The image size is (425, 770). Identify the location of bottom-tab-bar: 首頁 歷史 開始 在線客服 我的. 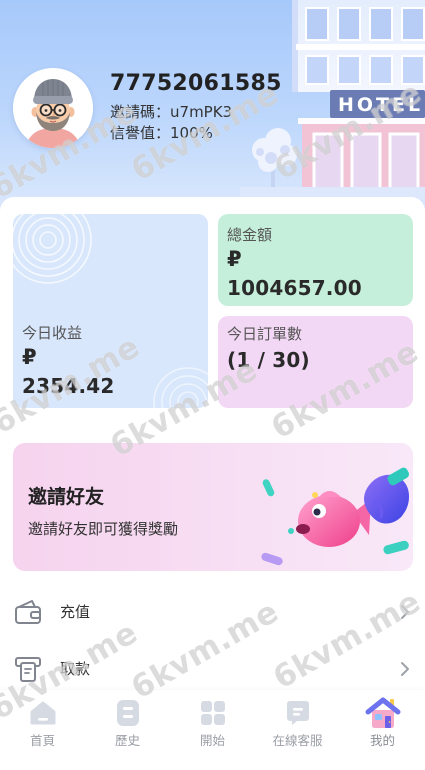
(212, 730).